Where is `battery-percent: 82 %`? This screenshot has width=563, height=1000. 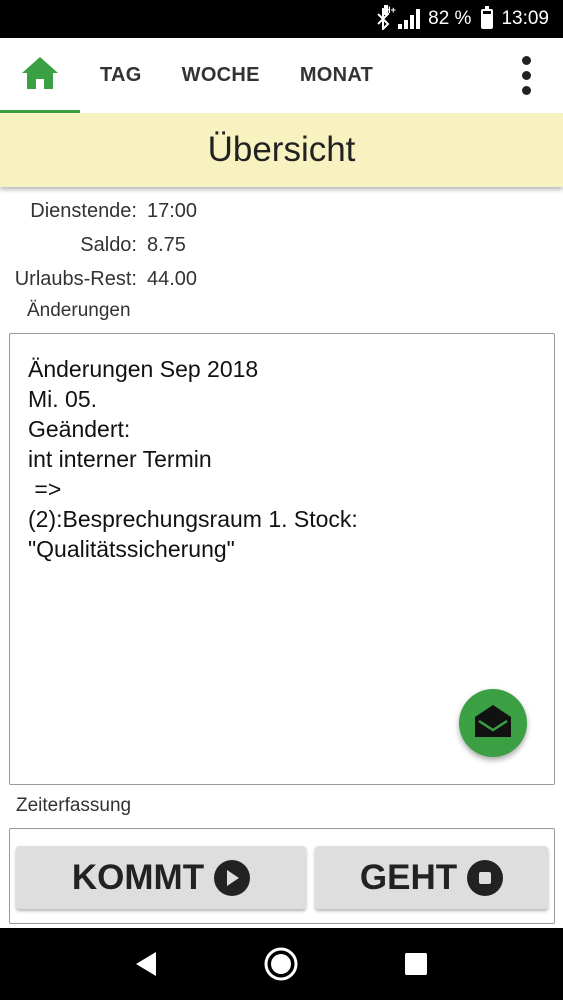 battery-percent: 82 % is located at coordinates (450, 18).